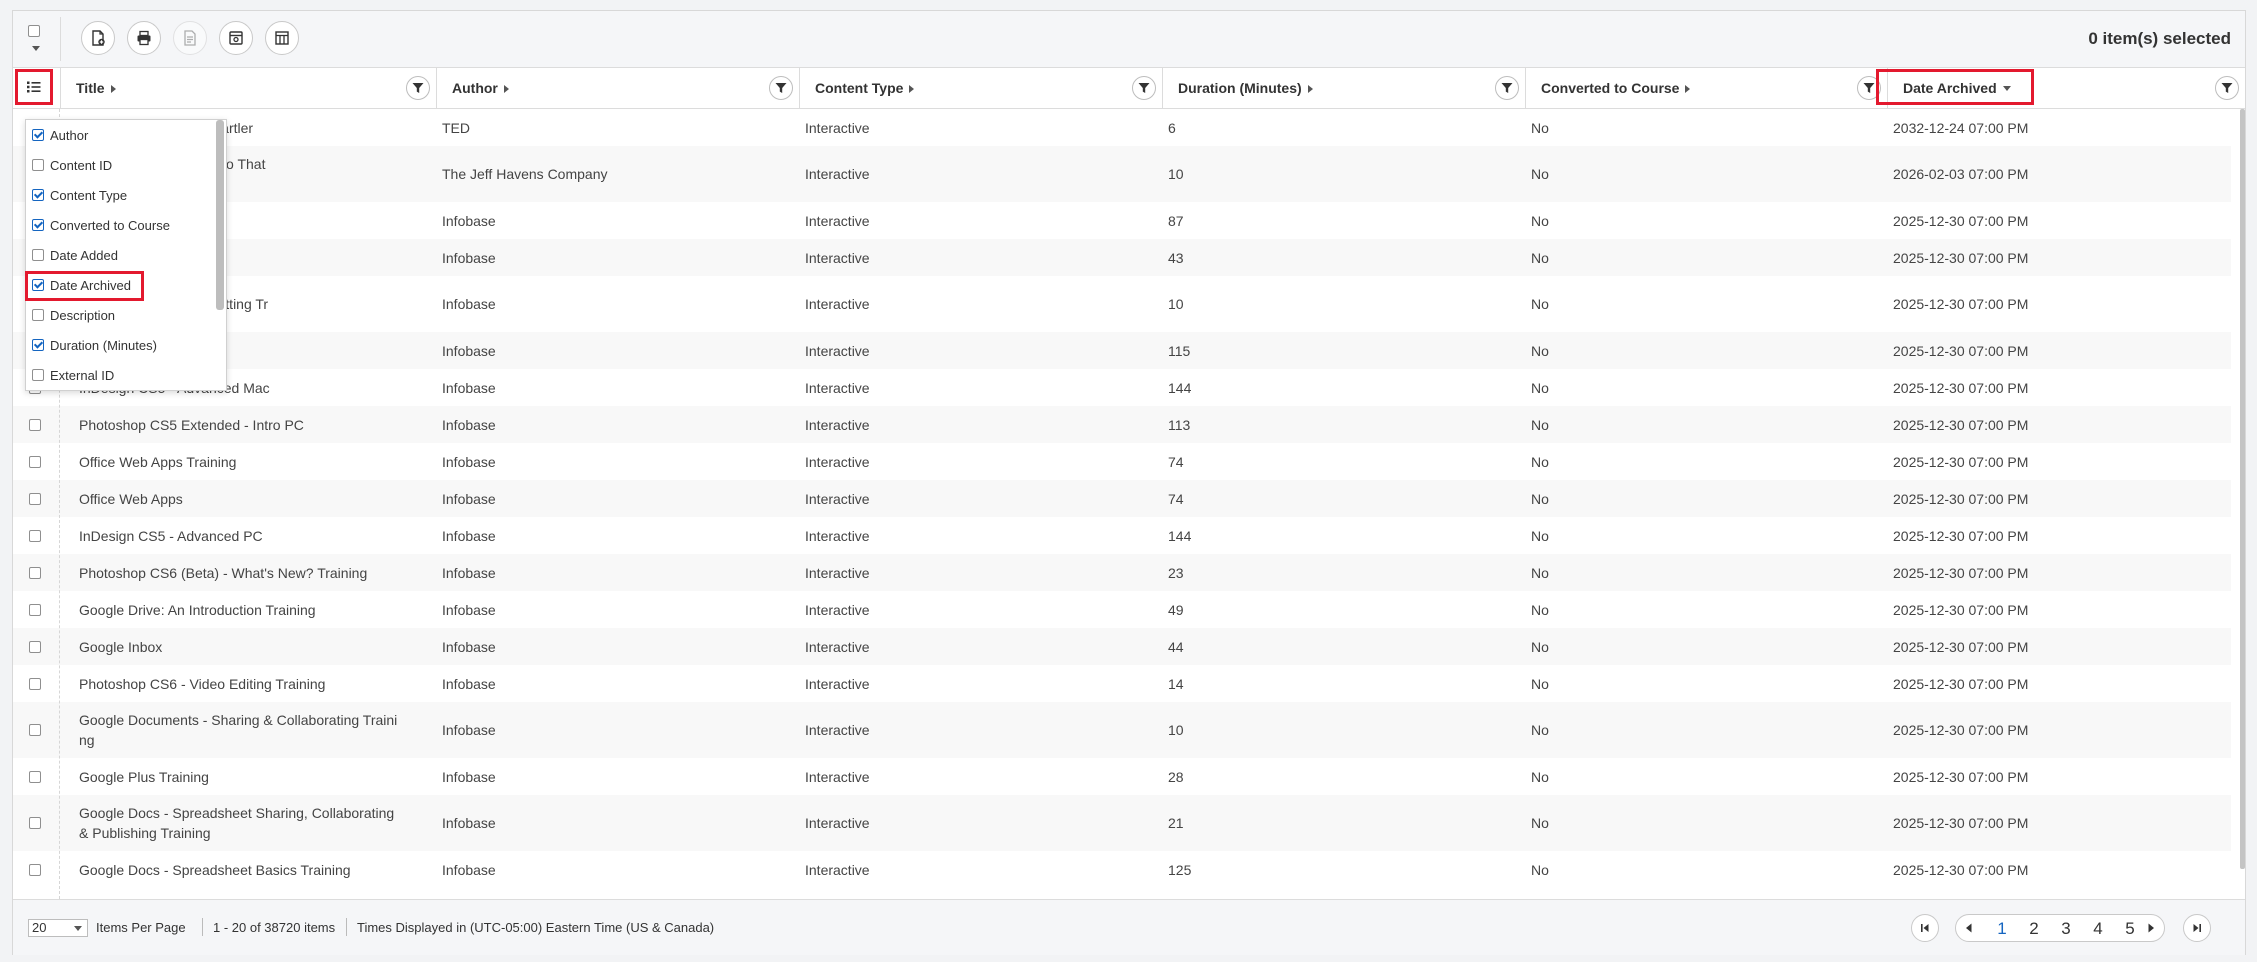 The image size is (2257, 962). What do you see at coordinates (79, 195) in the screenshot?
I see `column-option: Content Type` at bounding box center [79, 195].